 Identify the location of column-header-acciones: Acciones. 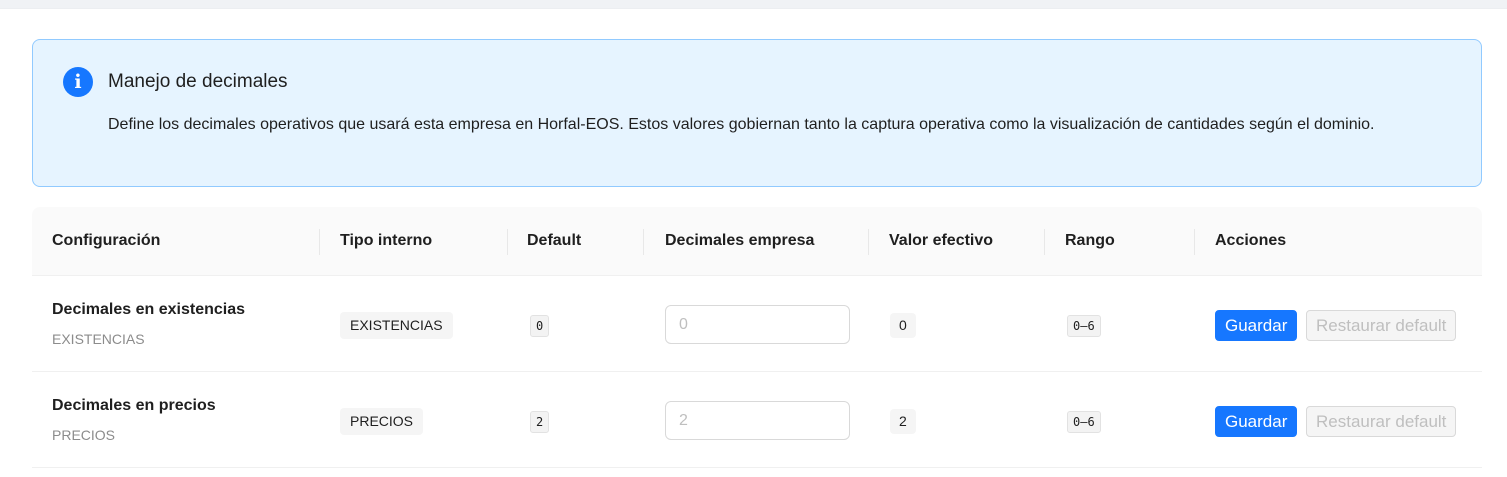
(1251, 240).